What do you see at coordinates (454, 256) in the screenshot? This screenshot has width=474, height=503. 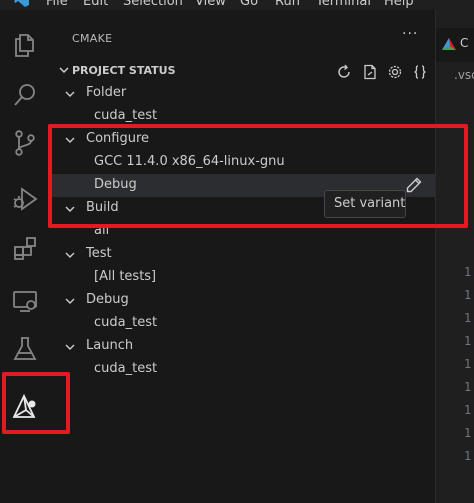 I see `editor-area: C .vsc 1 1 1 1 1 1 1 1 1` at bounding box center [454, 256].